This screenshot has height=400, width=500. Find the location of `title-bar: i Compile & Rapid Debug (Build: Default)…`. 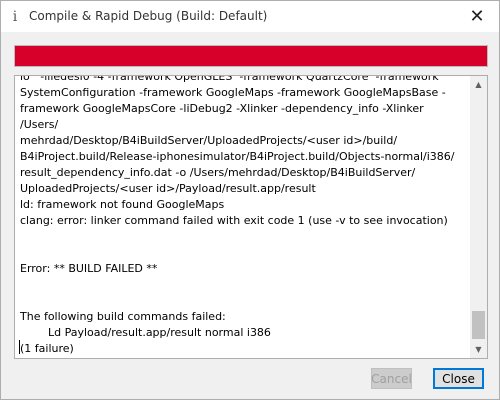

title-bar: i Compile & Rapid Debug (Build: Default)… is located at coordinates (250, 16).